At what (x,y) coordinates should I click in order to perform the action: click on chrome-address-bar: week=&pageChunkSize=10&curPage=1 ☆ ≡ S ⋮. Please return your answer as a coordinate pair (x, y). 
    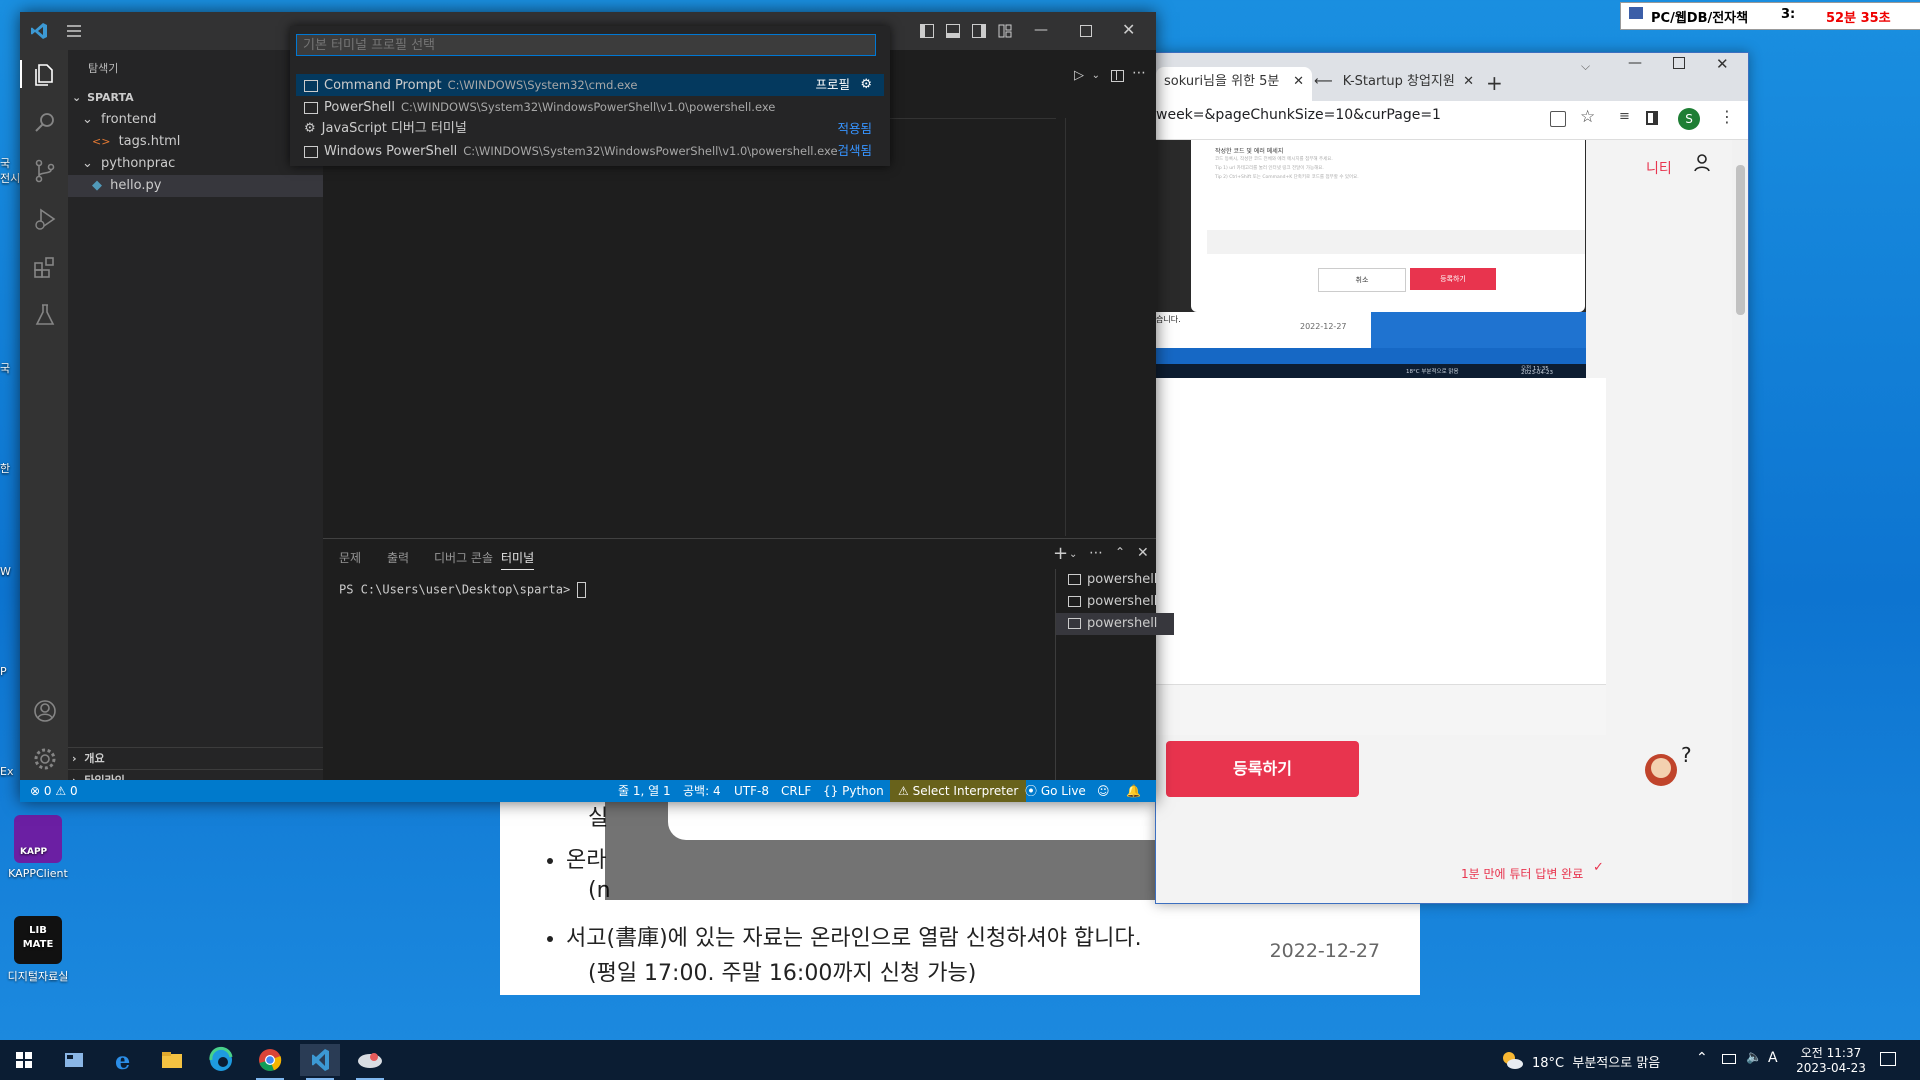
    Looking at the image, I should click on (1452, 120).